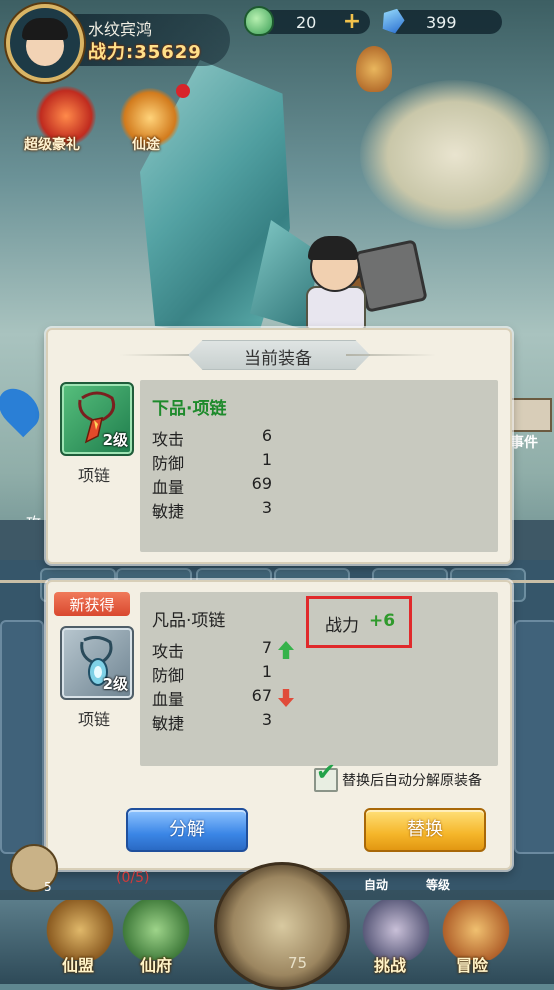 Image resolution: width=554 pixels, height=990 pixels. What do you see at coordinates (115, 684) in the screenshot?
I see `new-item-level: 2级` at bounding box center [115, 684].